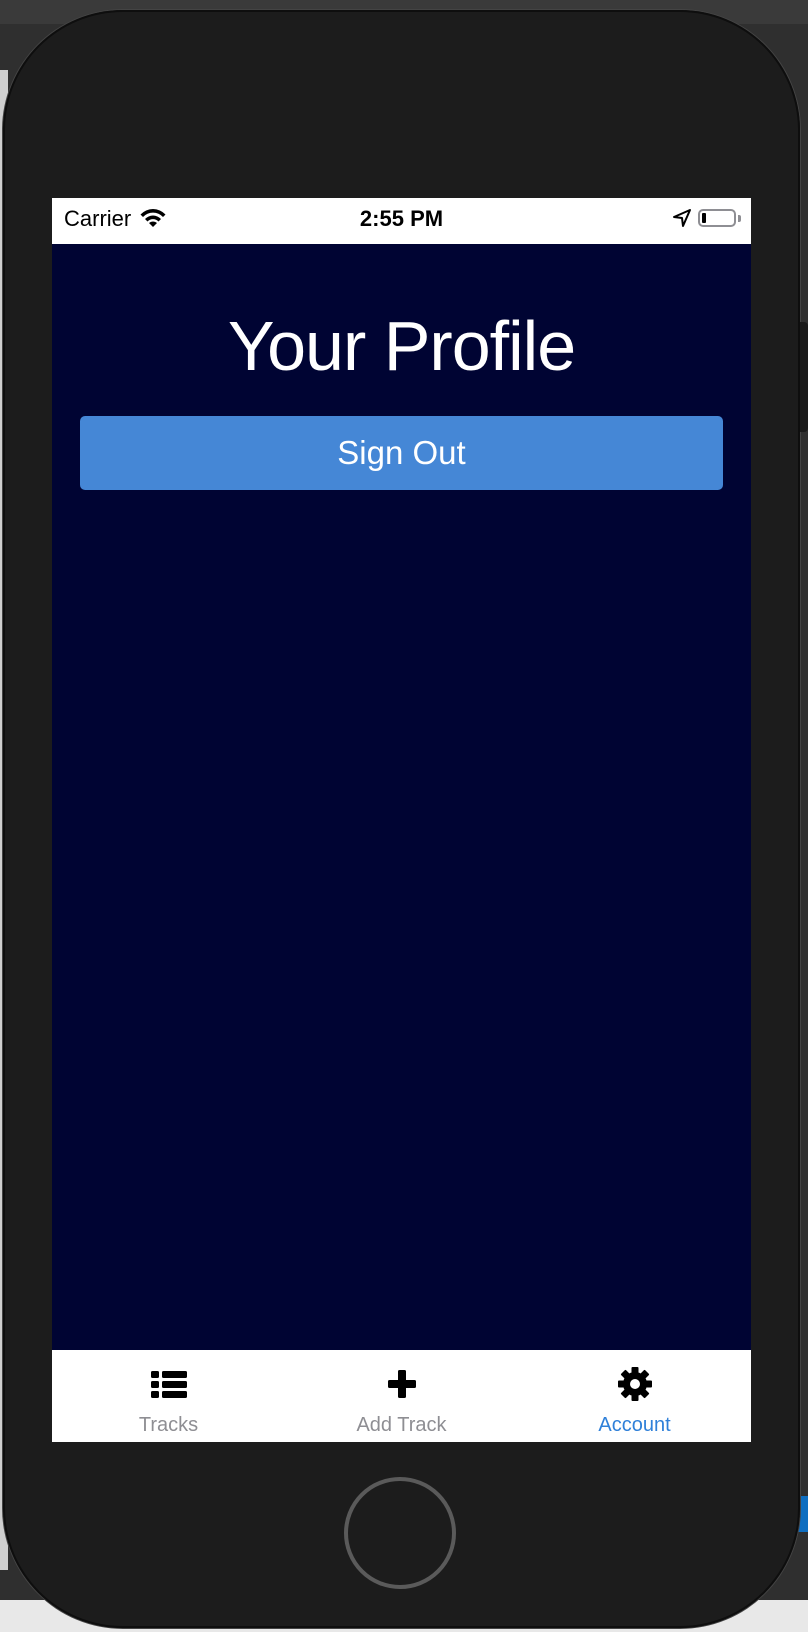  I want to click on tab-account: Account, so click(634, 1396).